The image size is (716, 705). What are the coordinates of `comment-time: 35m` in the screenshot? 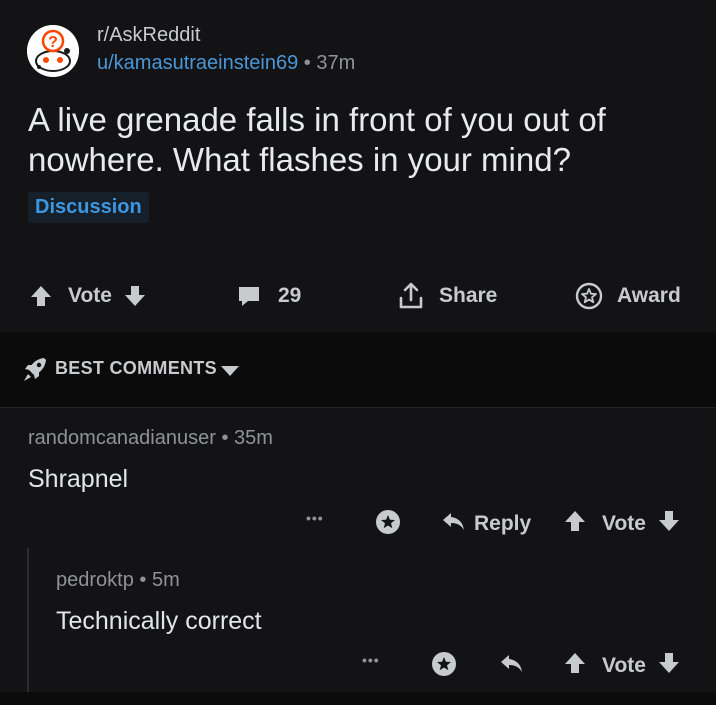 It's located at (253, 438).